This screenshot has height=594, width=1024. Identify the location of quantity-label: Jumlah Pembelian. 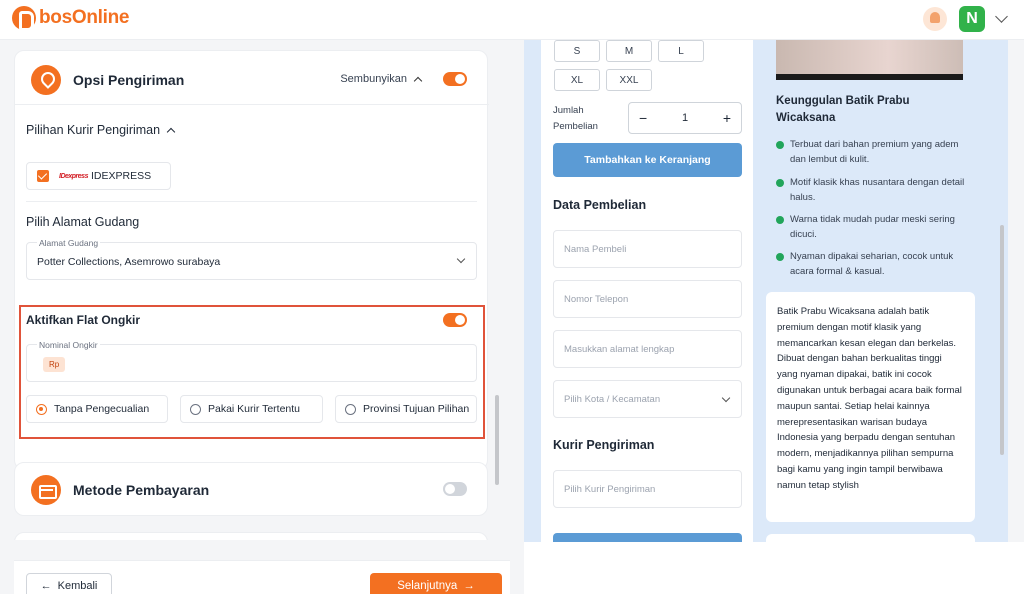
(575, 118).